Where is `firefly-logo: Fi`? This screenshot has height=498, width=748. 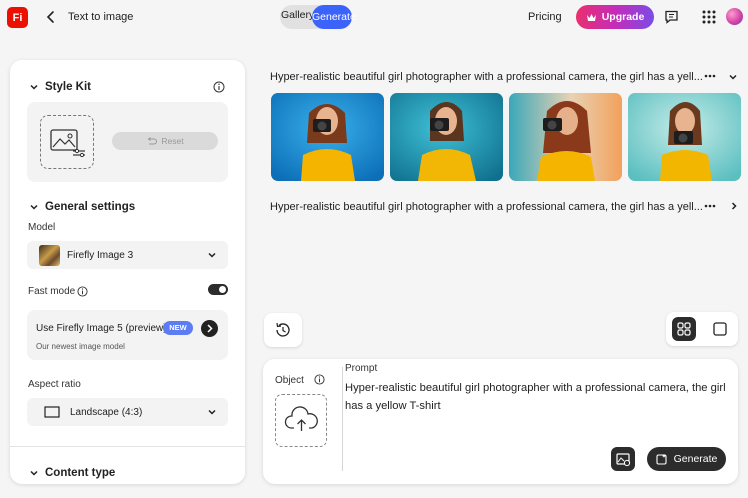 firefly-logo: Fi is located at coordinates (17, 17).